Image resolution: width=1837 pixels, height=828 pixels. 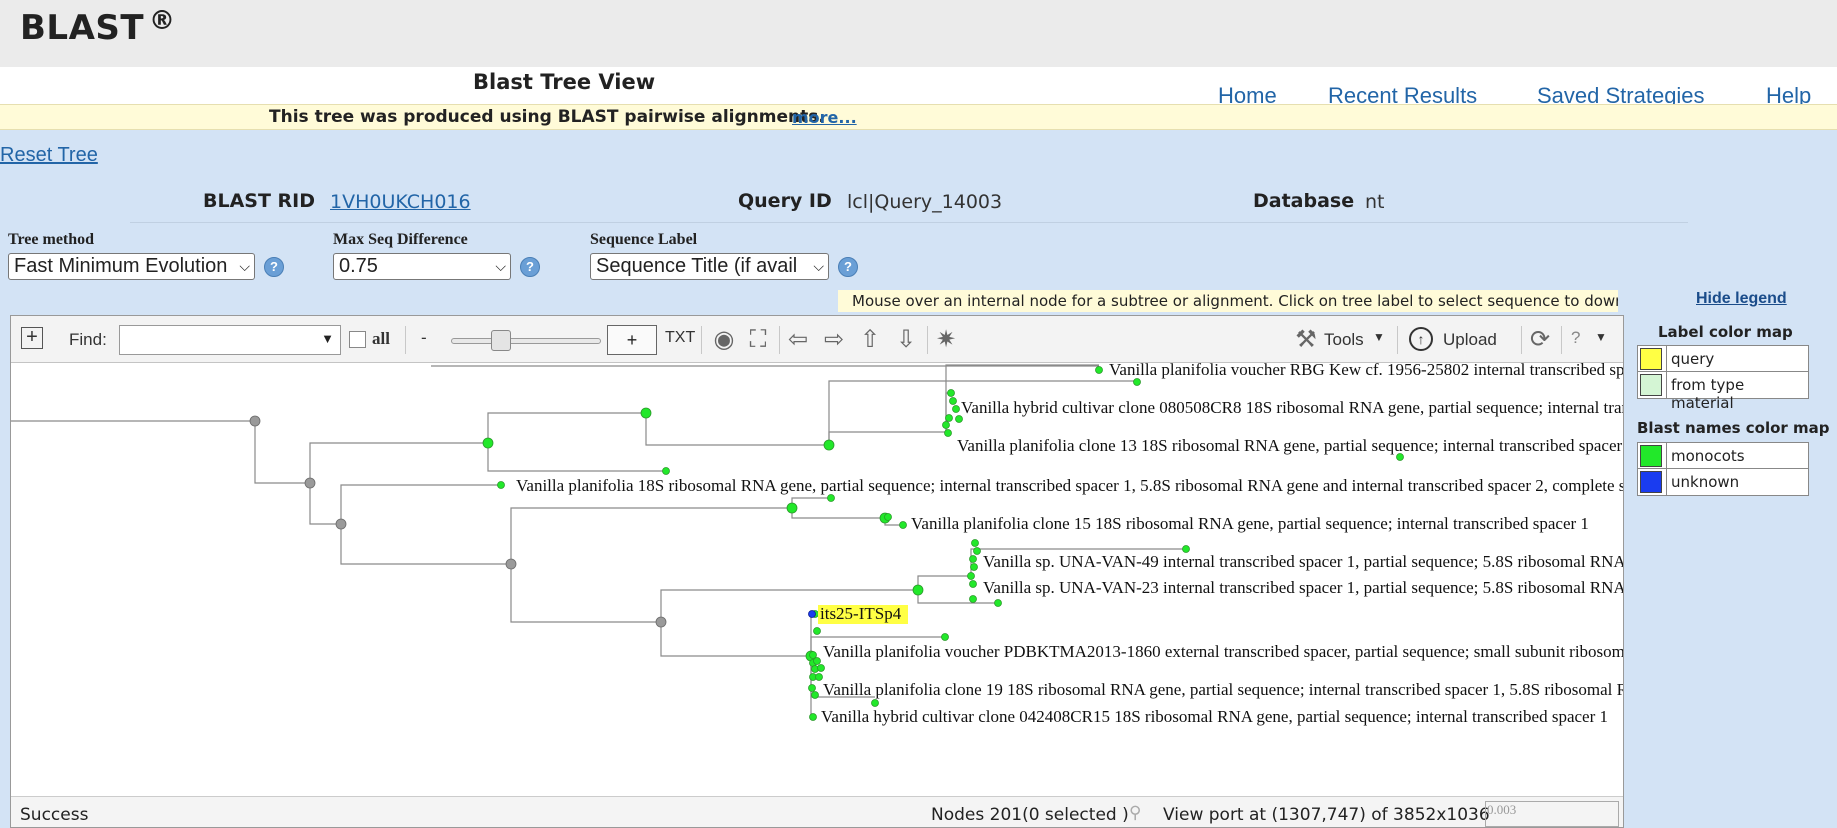 What do you see at coordinates (530, 267) in the screenshot?
I see `max-seq-diff-help-icon: ?` at bounding box center [530, 267].